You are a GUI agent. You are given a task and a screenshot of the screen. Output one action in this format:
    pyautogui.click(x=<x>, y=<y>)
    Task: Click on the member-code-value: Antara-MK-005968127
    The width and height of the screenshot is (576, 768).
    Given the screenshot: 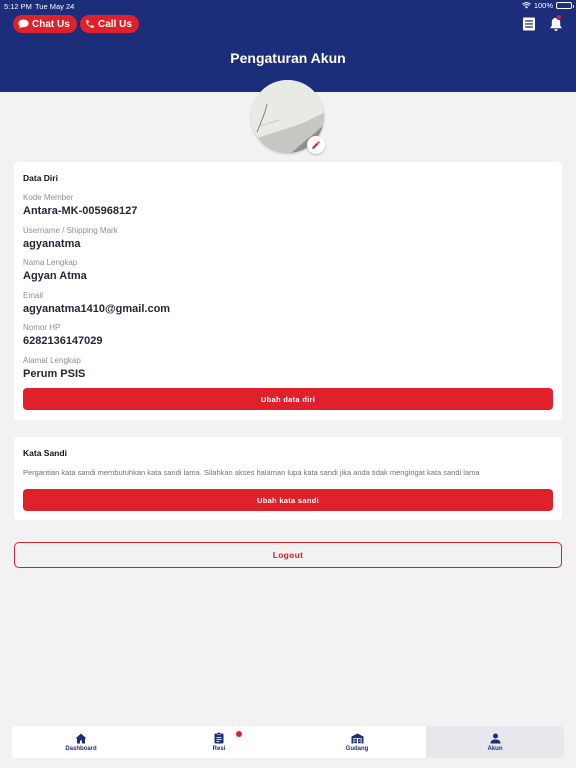 What is the action you would take?
    pyautogui.click(x=80, y=211)
    